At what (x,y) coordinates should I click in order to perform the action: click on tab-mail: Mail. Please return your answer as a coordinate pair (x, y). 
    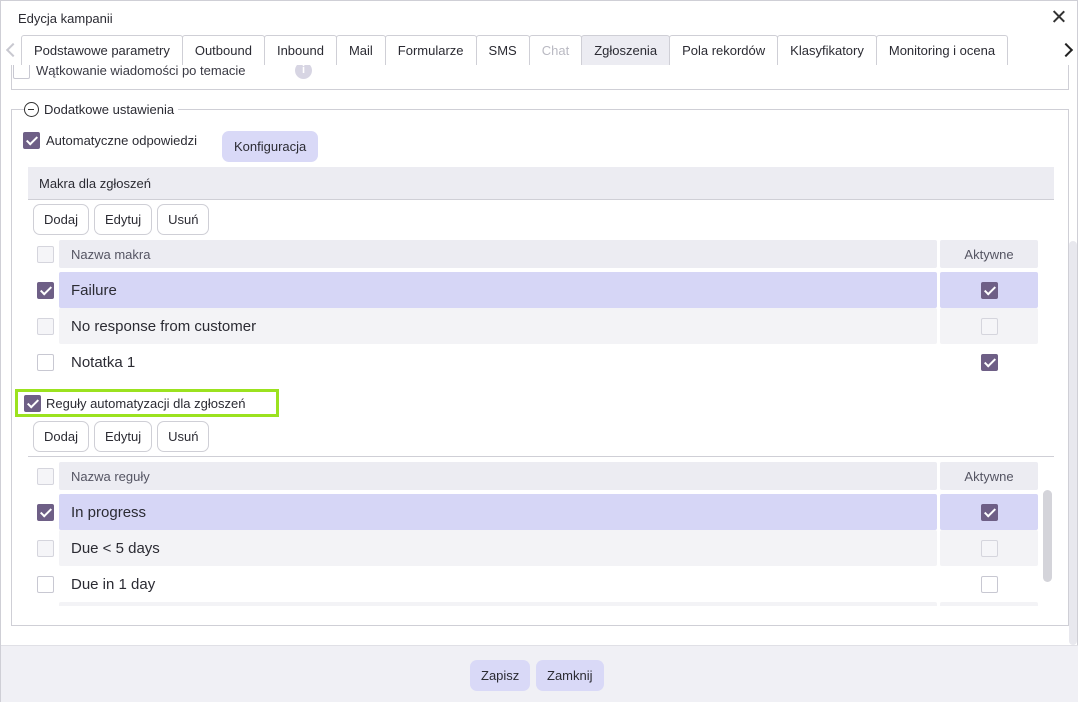
    Looking at the image, I should click on (360, 50).